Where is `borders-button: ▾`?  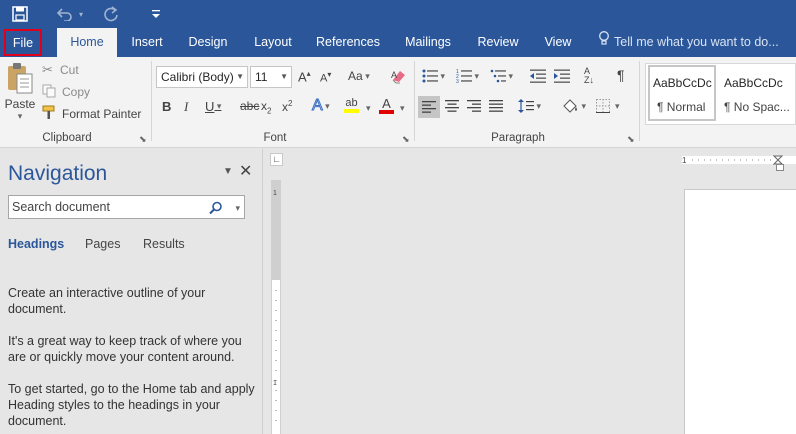
borders-button: ▾ is located at coordinates (608, 106).